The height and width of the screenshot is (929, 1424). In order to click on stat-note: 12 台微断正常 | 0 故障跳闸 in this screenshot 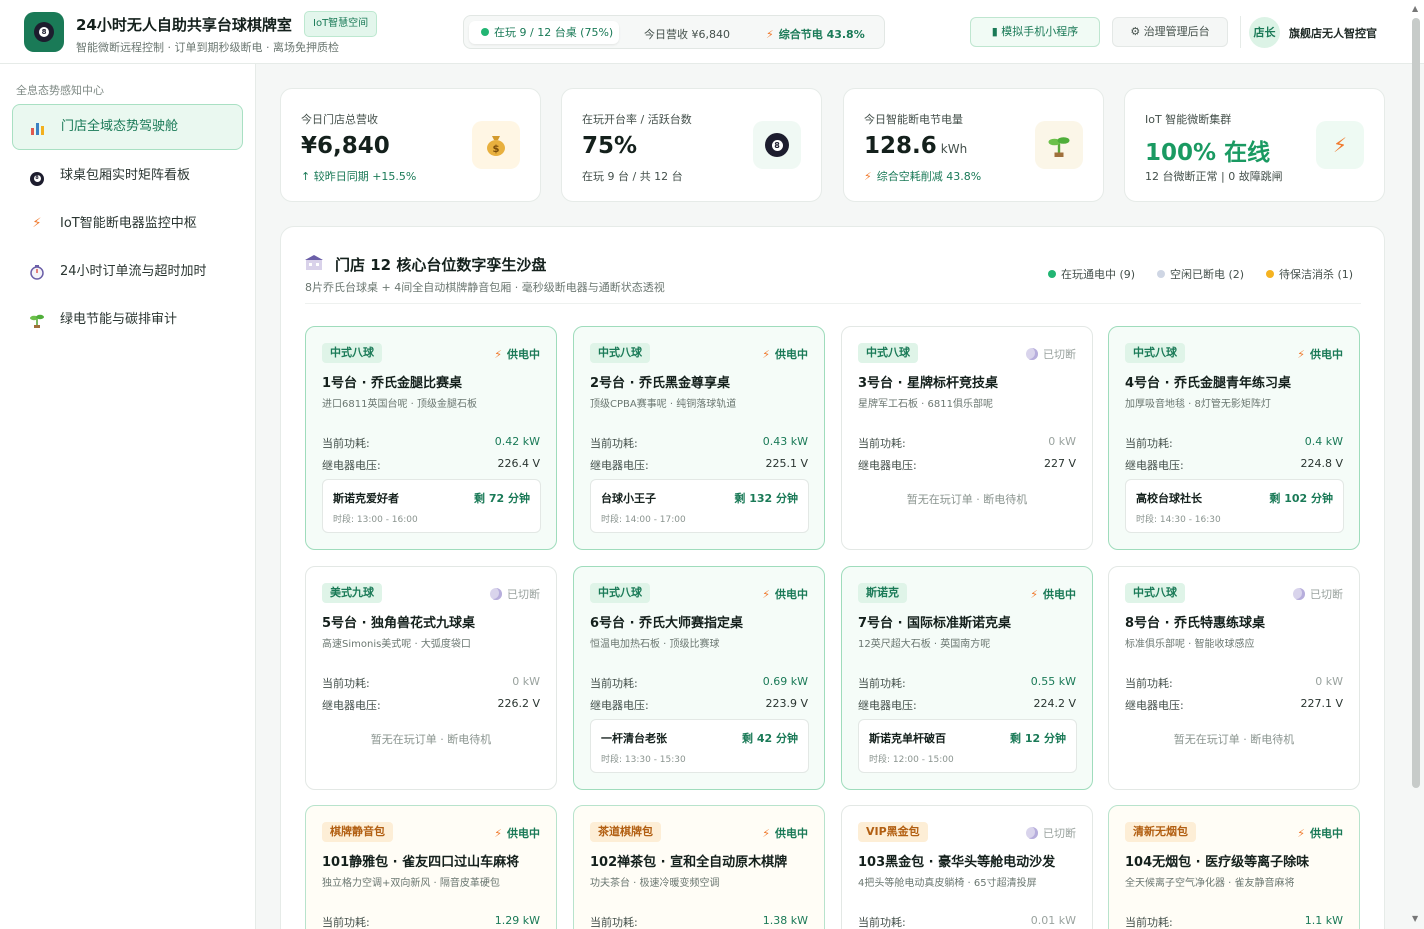, I will do `click(1214, 176)`.